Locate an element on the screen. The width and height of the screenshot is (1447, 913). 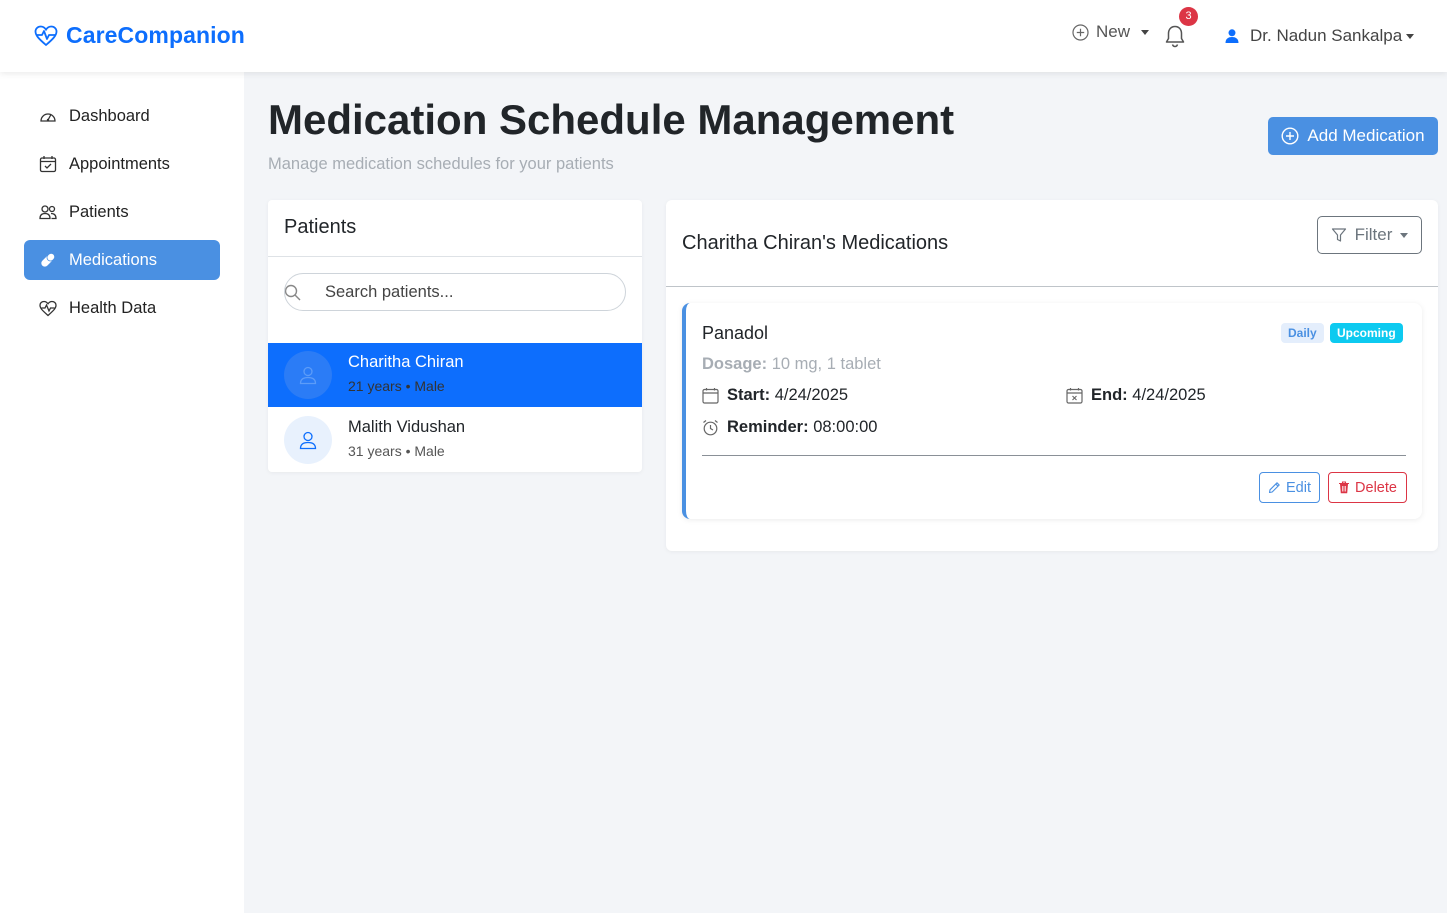
end-label: End: is located at coordinates (1109, 395).